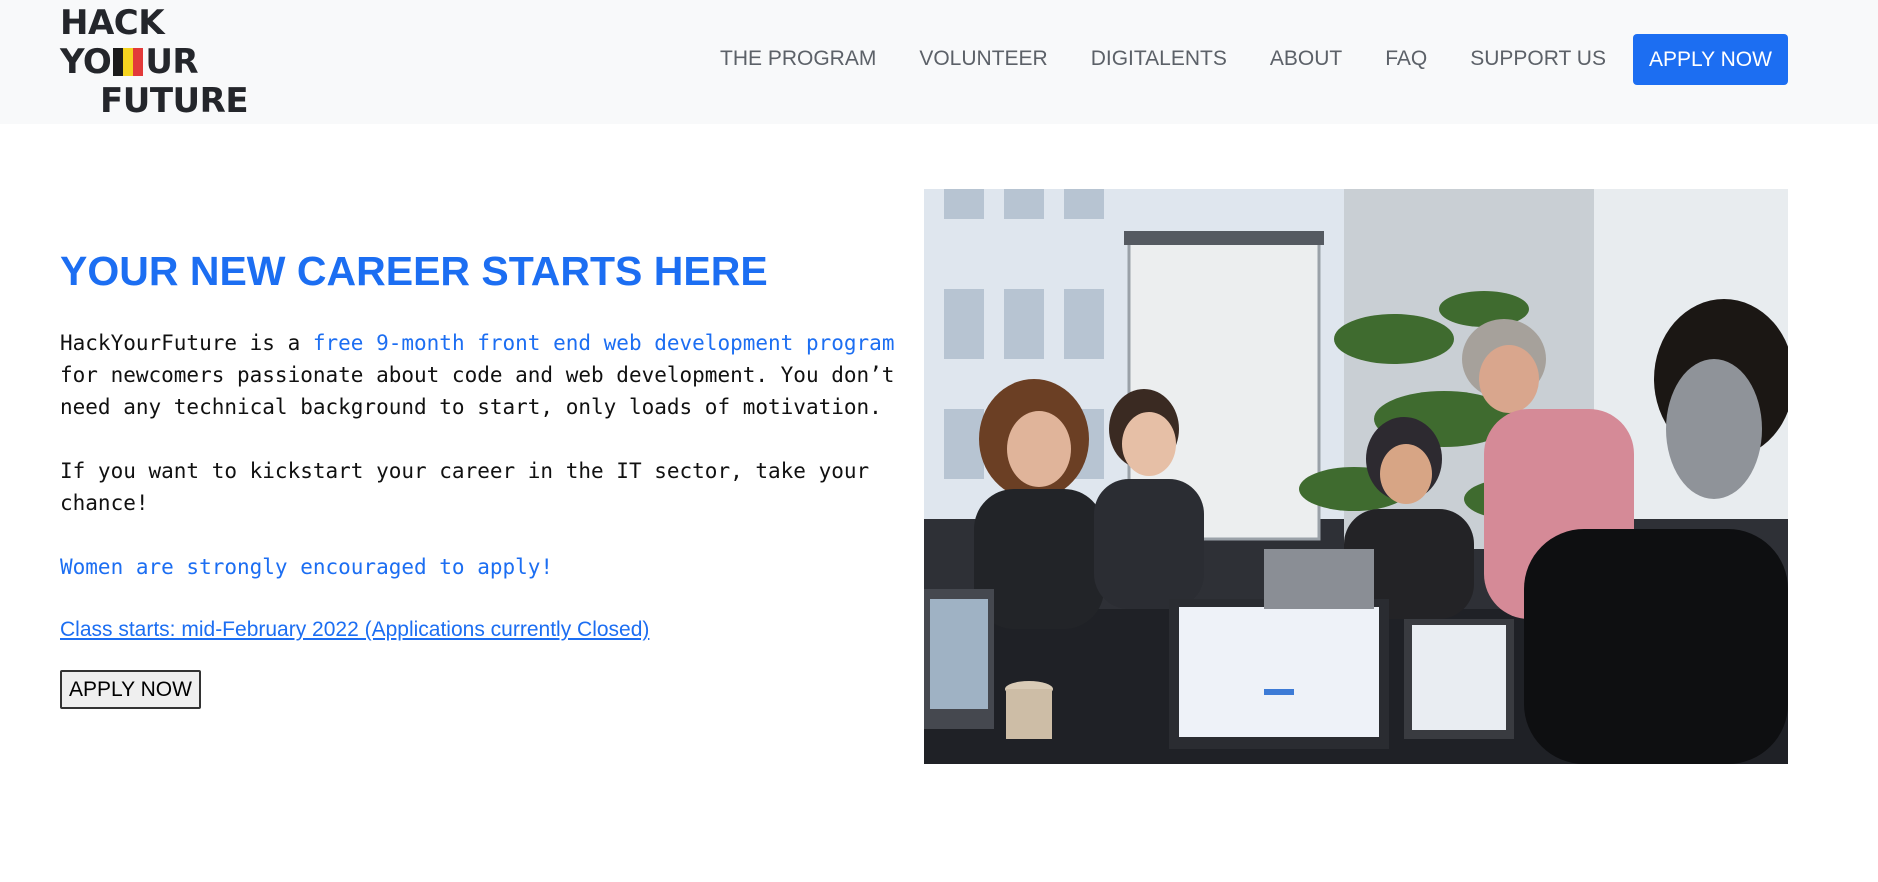  I want to click on nav-item-digitalents: DIGITALENTS, so click(1159, 59).